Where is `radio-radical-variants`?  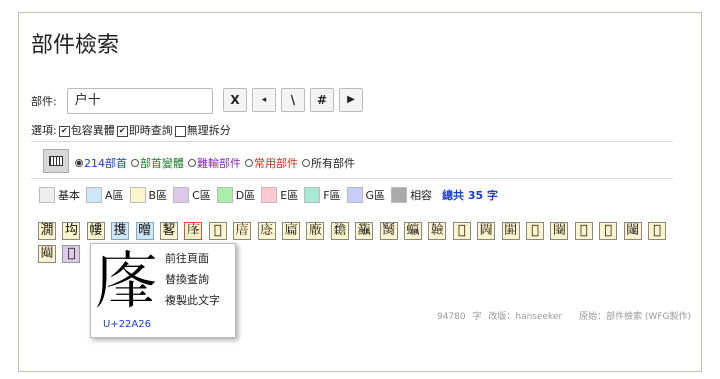 radio-radical-variants is located at coordinates (135, 163).